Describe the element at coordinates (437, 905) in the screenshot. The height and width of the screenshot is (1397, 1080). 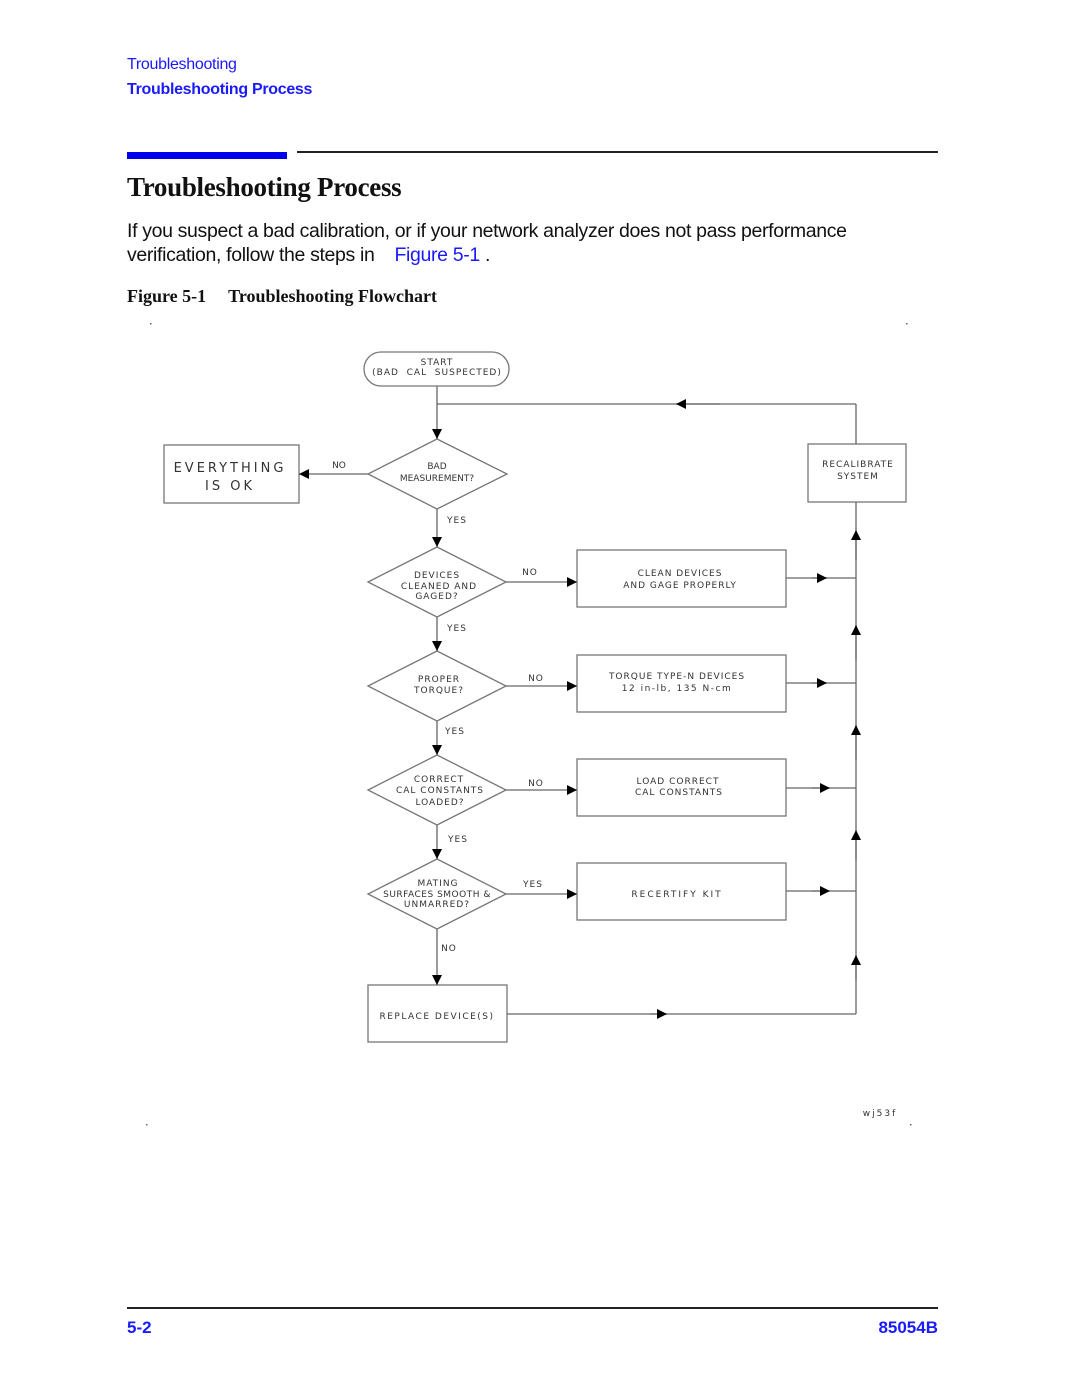
I see `decision-5-line3: UNMARRED?` at that location.